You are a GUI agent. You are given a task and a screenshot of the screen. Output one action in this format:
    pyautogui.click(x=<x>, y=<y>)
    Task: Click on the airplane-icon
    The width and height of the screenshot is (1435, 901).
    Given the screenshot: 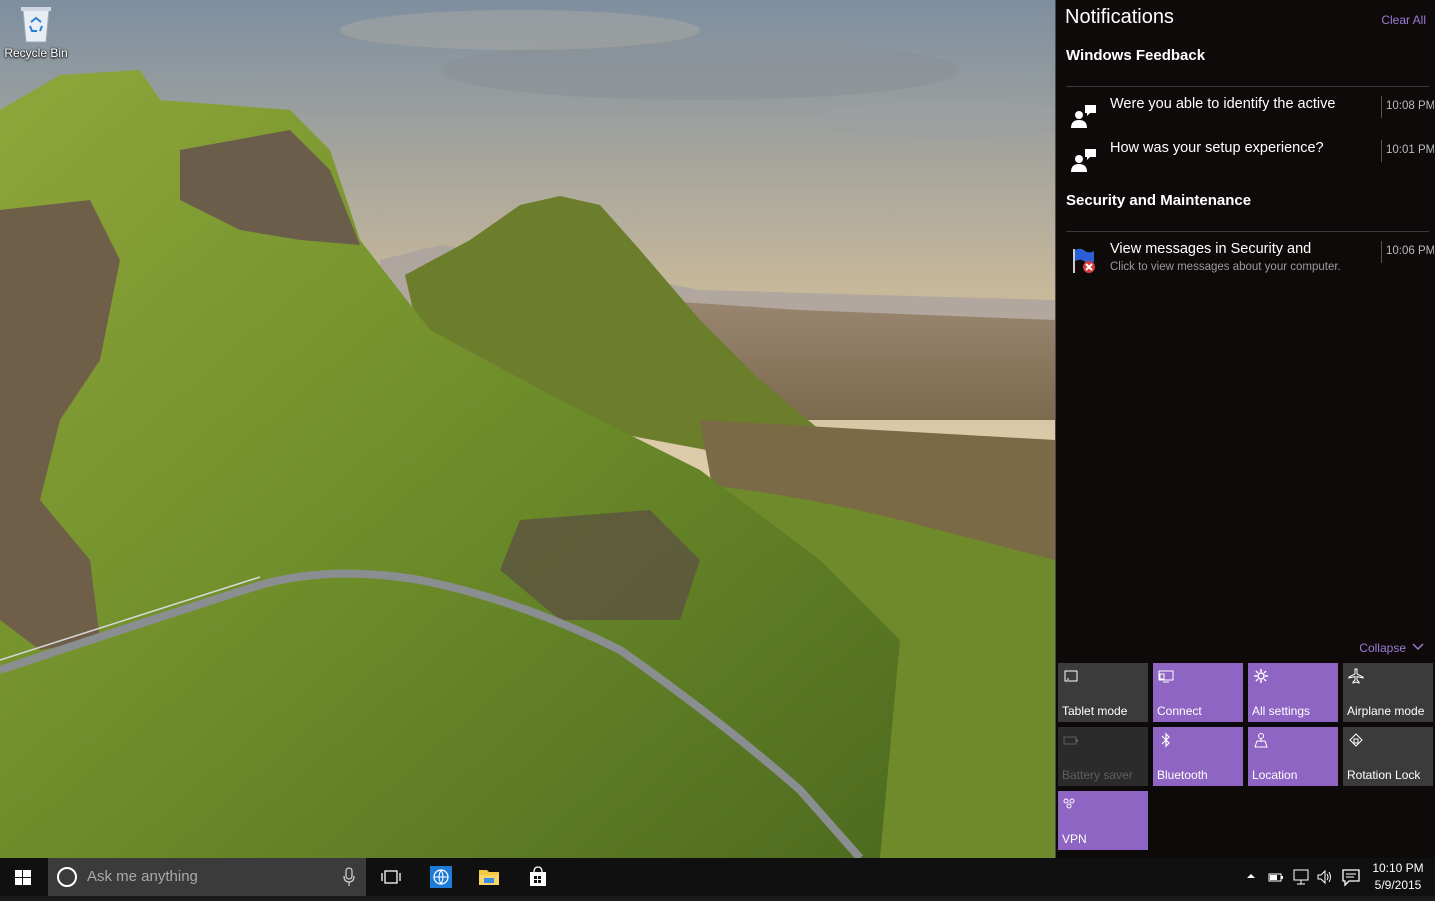 What is the action you would take?
    pyautogui.click(x=1356, y=676)
    